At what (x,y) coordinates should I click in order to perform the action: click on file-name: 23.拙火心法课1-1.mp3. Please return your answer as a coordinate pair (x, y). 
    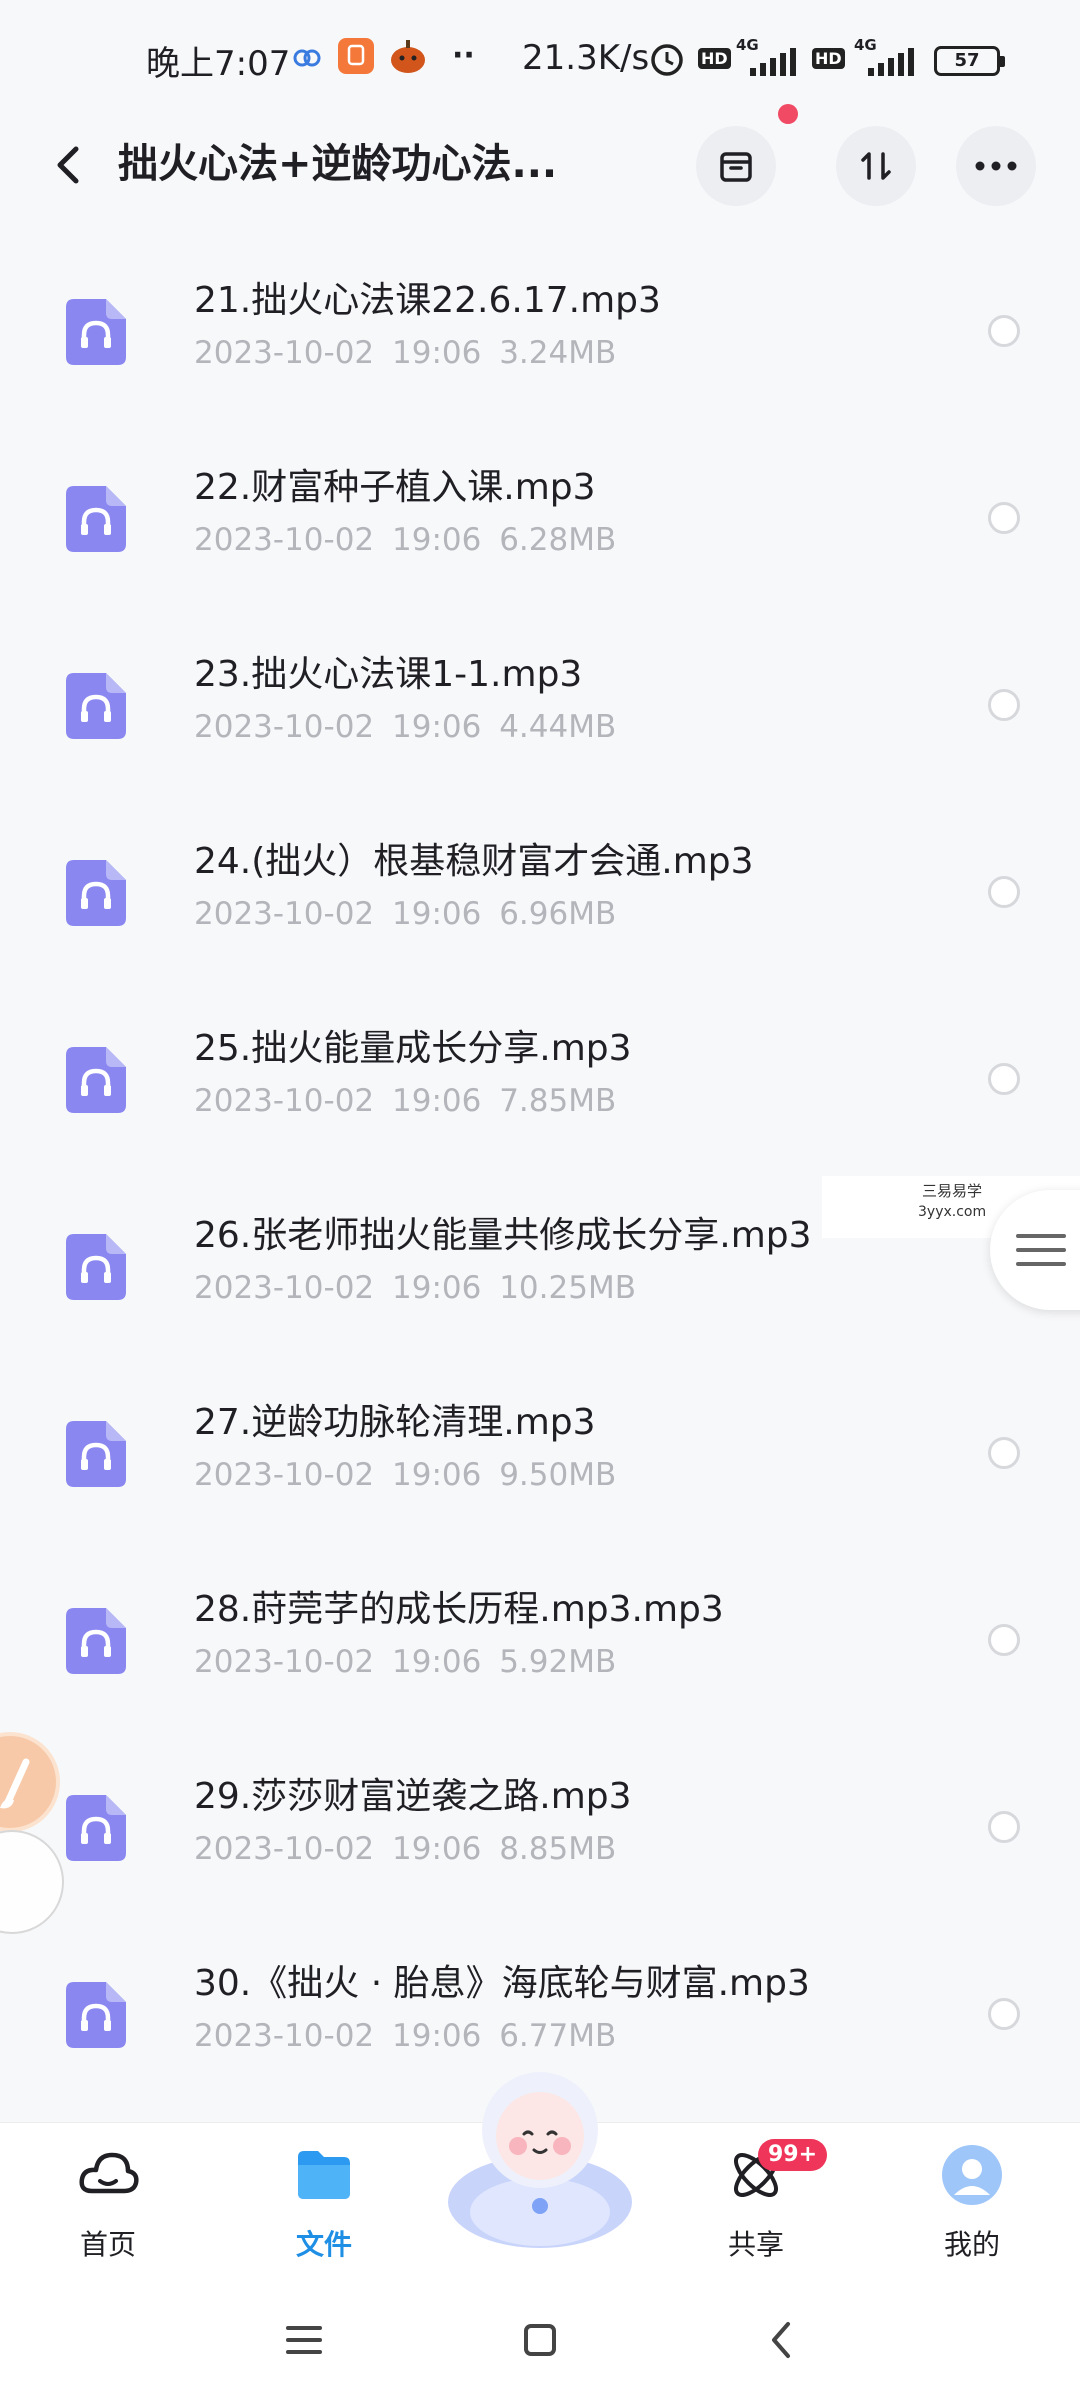
    Looking at the image, I should click on (388, 674).